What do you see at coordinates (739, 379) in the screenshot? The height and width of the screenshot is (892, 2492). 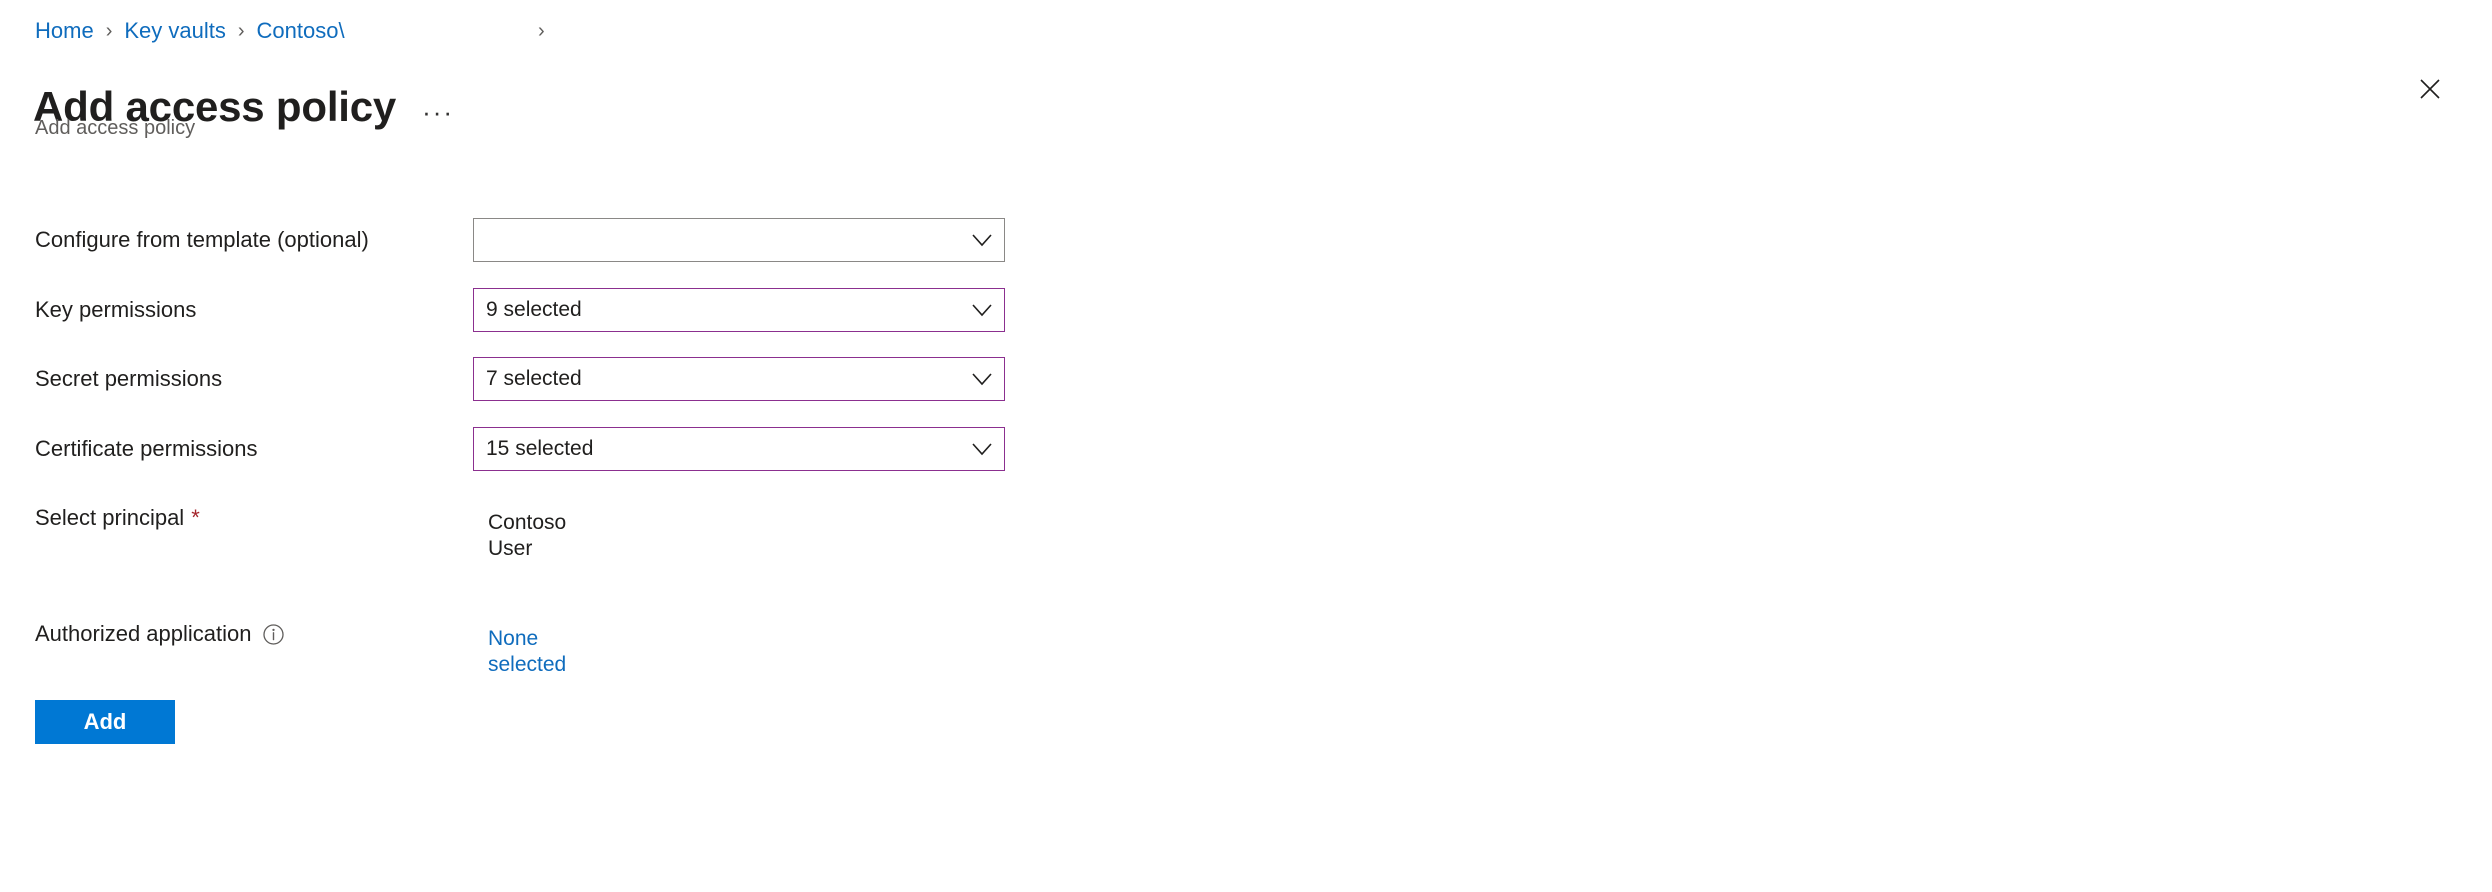 I see `secret-permissions-dropdown: 7 selected` at bounding box center [739, 379].